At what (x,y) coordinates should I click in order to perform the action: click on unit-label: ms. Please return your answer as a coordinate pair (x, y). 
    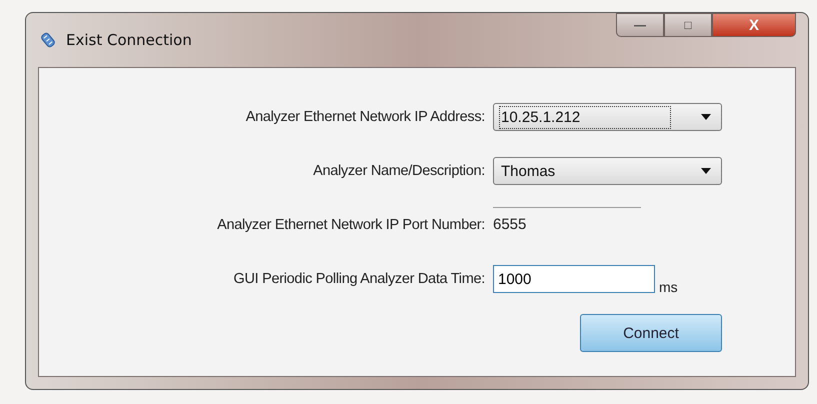
    Looking at the image, I should click on (668, 287).